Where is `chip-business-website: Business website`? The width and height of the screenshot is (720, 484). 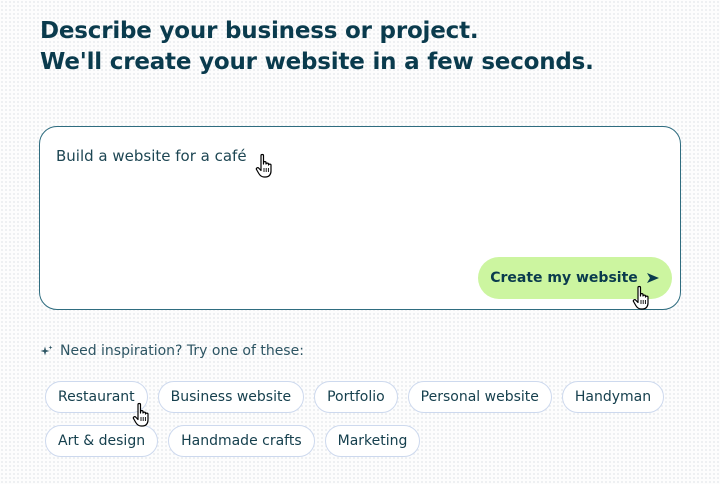
chip-business-website: Business website is located at coordinates (231, 397).